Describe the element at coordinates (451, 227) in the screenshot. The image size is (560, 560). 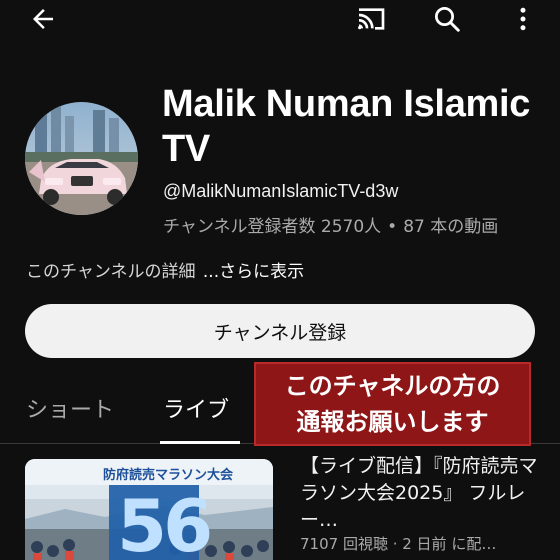
I see `video-count: 87 本の動画` at that location.